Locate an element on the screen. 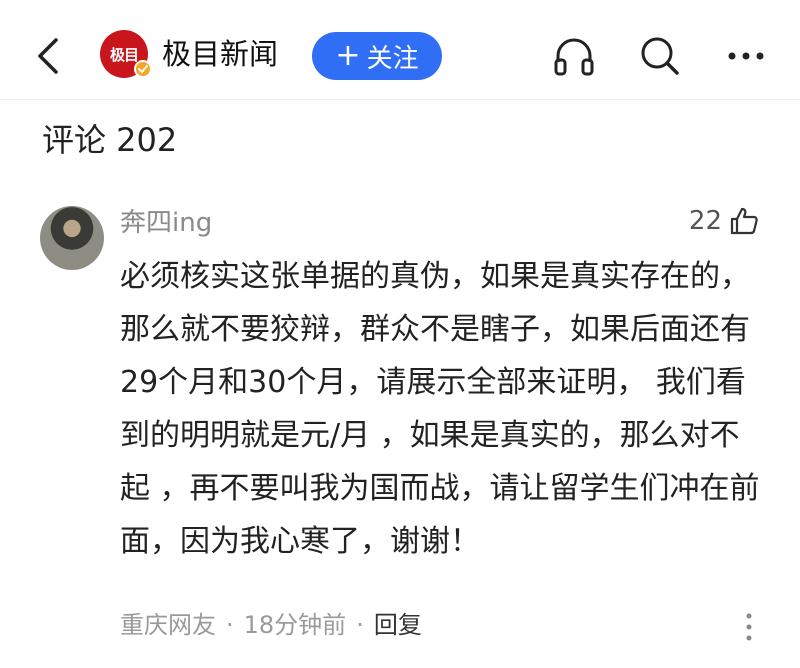 This screenshot has width=800, height=668. comment-username: 奔四ing is located at coordinates (166, 223).